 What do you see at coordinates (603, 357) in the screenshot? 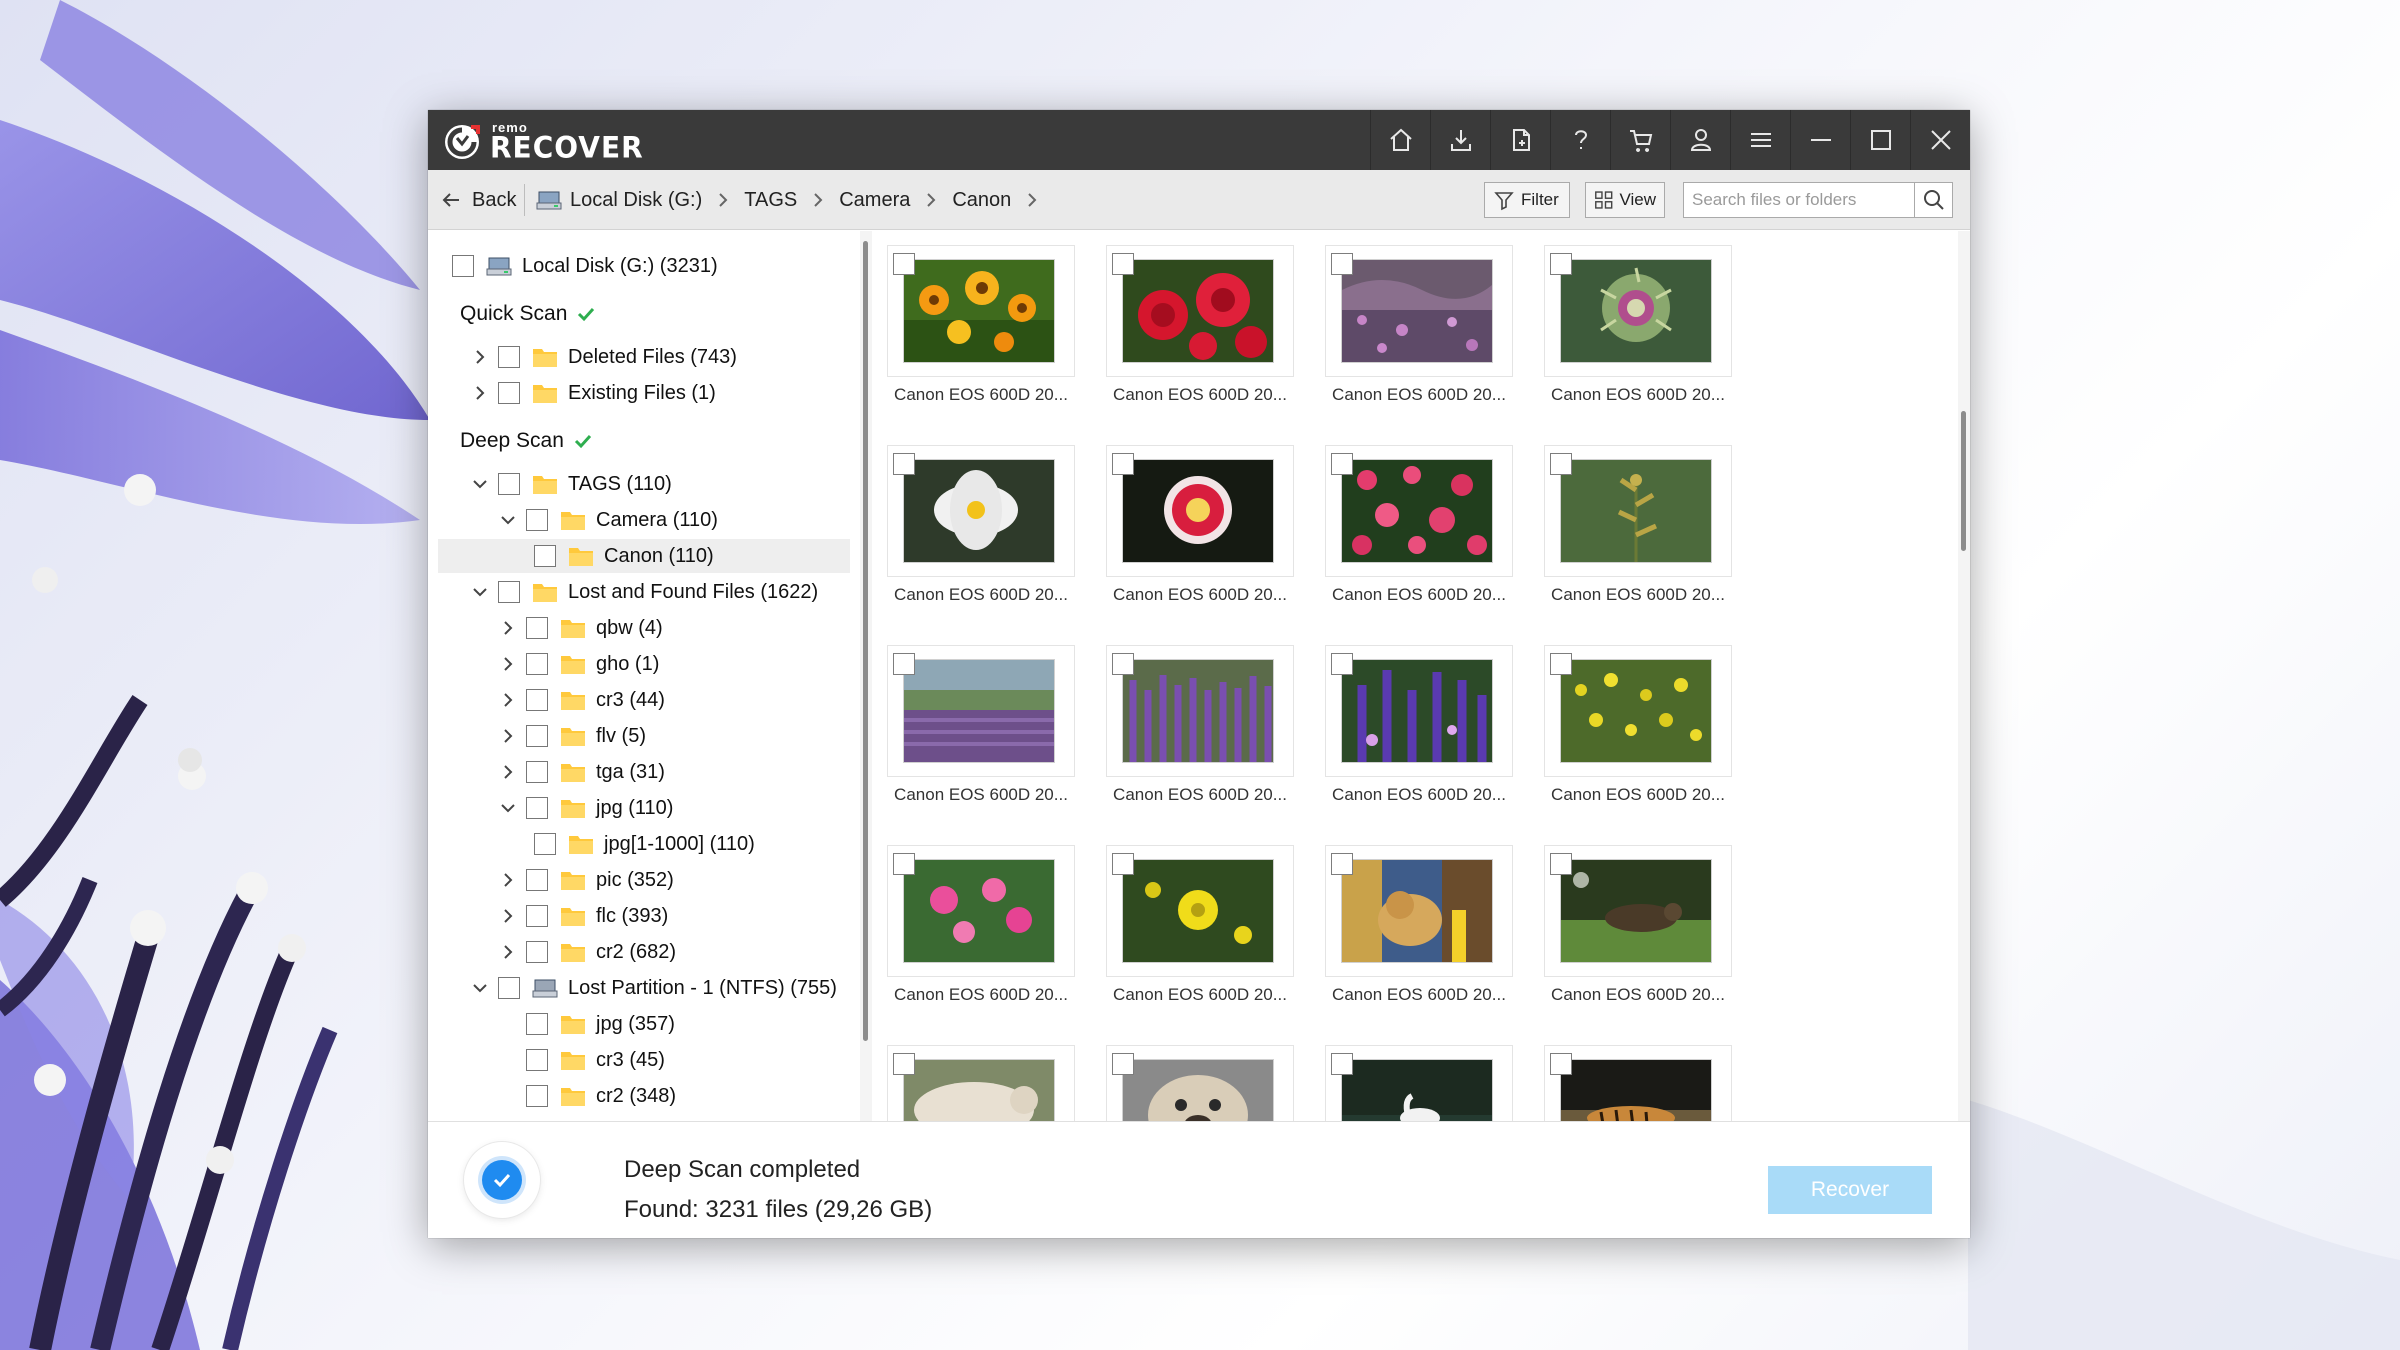
I see `tree-item-deleted-files: Deleted Files (743)` at bounding box center [603, 357].